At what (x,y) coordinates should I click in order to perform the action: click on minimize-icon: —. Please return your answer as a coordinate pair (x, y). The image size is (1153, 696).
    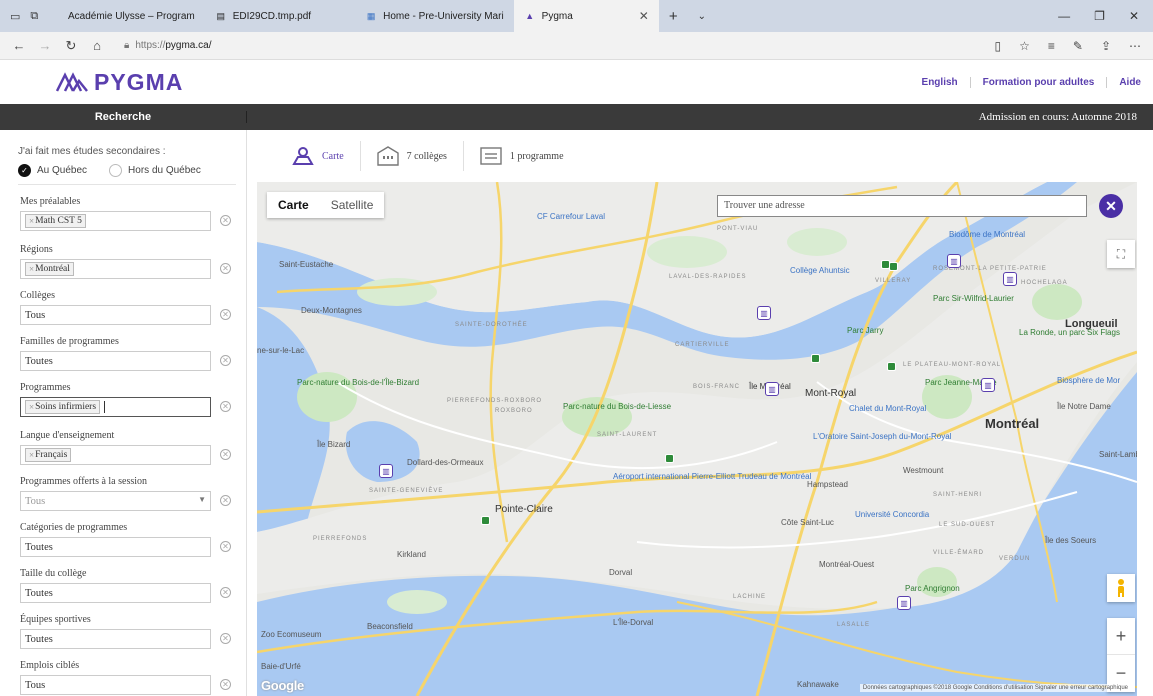
    Looking at the image, I should click on (1064, 16).